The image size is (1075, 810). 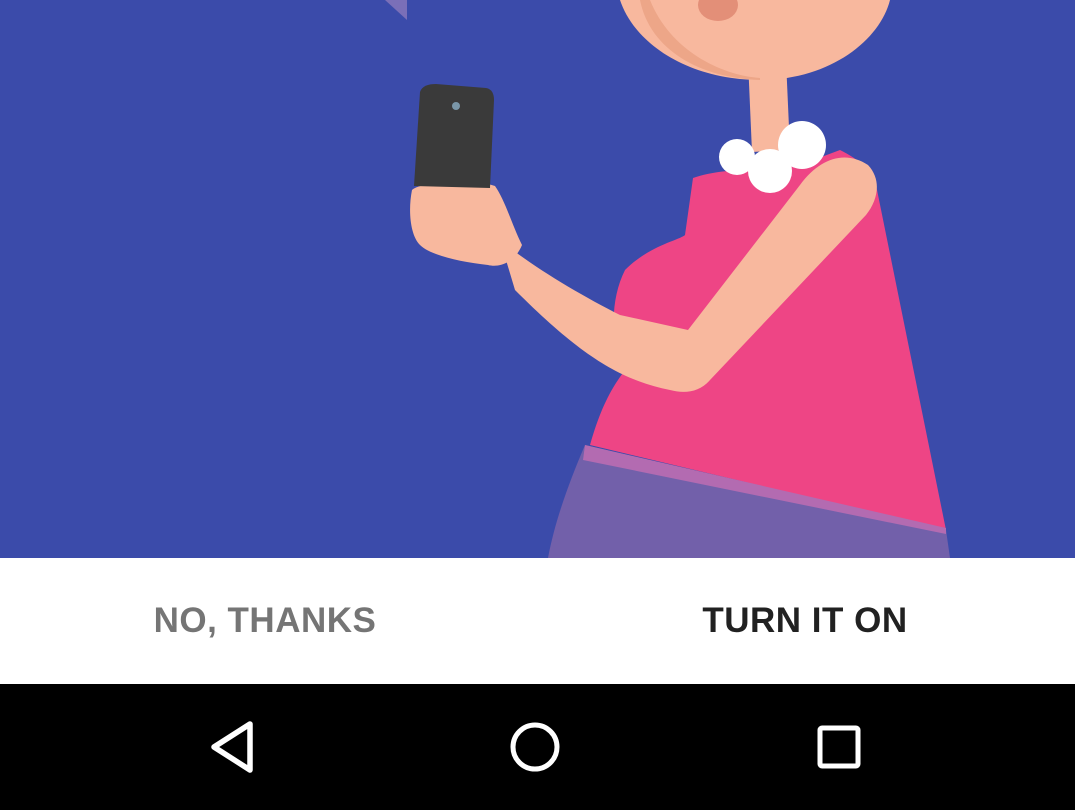 What do you see at coordinates (802, 145) in the screenshot?
I see `necklace-pearl` at bounding box center [802, 145].